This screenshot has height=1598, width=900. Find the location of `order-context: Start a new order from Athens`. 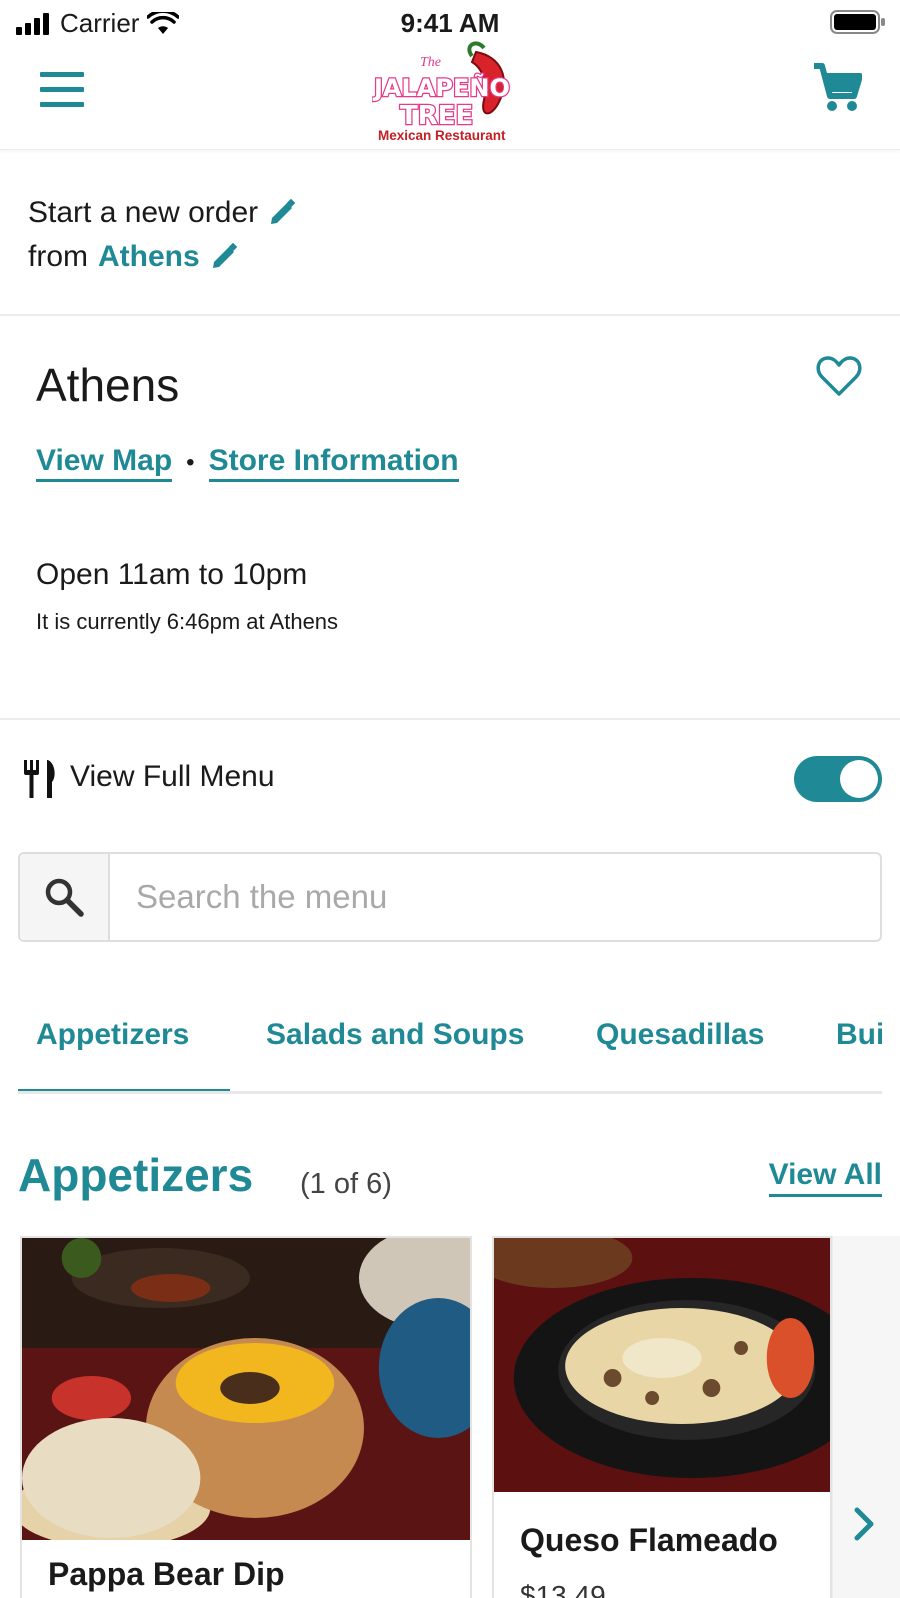

order-context: Start a new order from Athens is located at coordinates (450, 233).